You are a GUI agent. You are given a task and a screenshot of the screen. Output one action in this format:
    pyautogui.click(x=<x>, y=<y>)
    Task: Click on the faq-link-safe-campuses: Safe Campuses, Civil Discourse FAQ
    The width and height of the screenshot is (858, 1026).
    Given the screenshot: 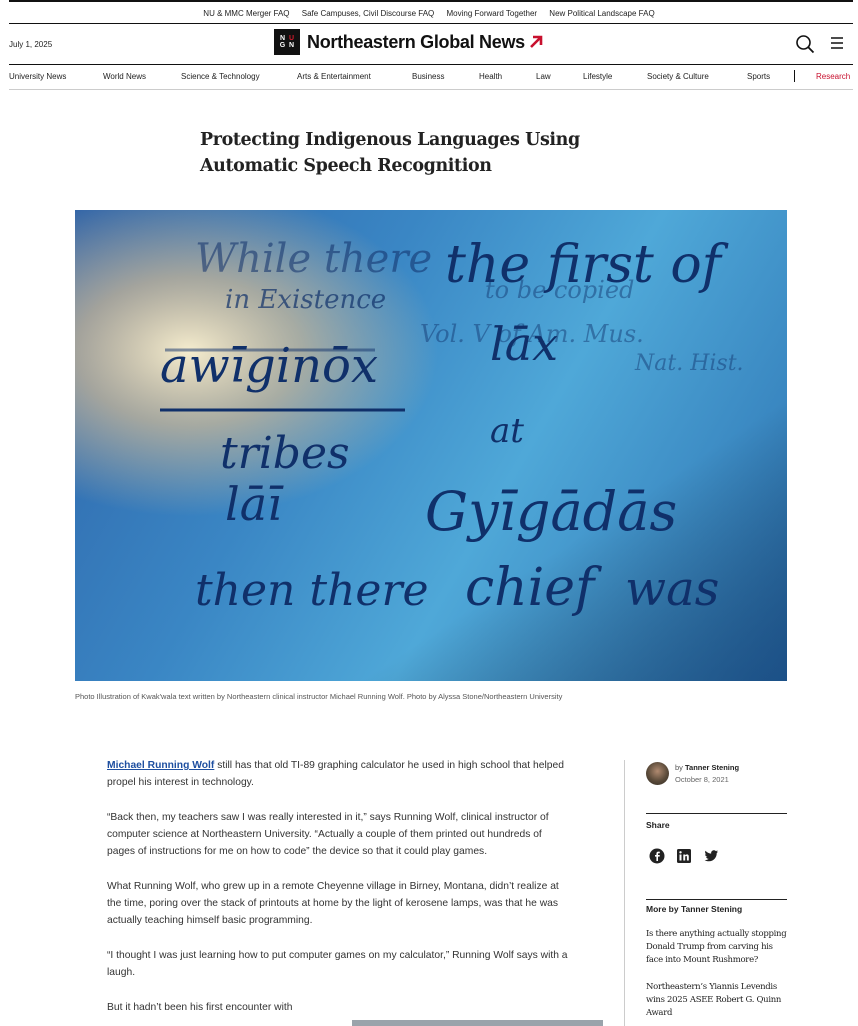 What is the action you would take?
    pyautogui.click(x=368, y=14)
    